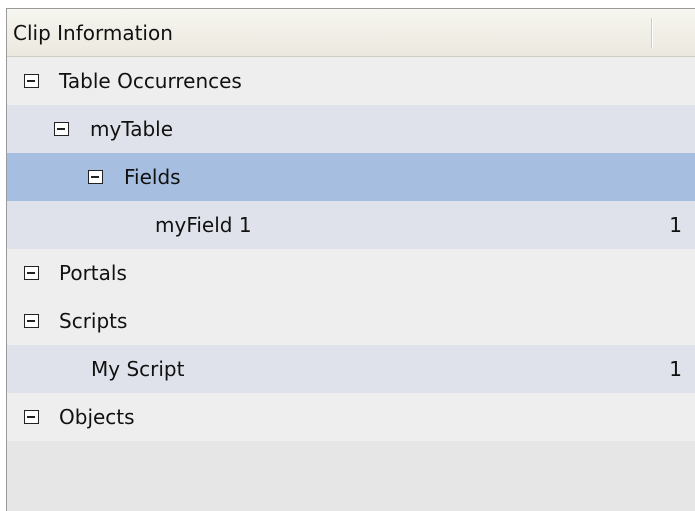 The width and height of the screenshot is (695, 511). I want to click on empty-tree-area, so click(351, 476).